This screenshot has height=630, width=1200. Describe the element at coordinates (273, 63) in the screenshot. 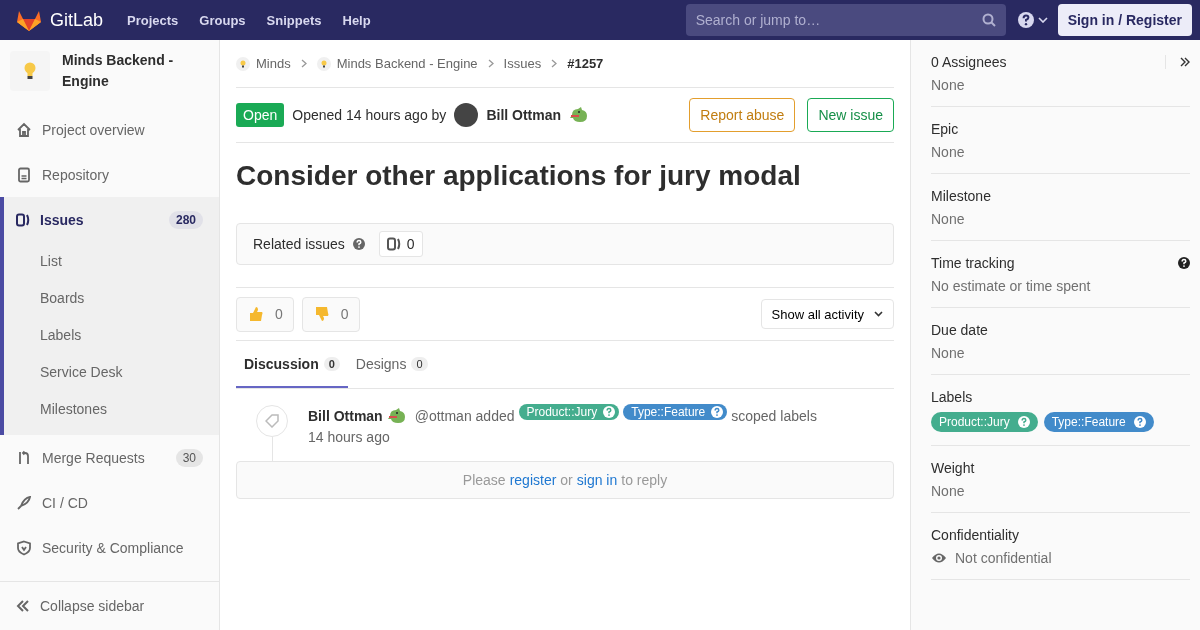

I see `breadcrumb-link: Minds` at that location.